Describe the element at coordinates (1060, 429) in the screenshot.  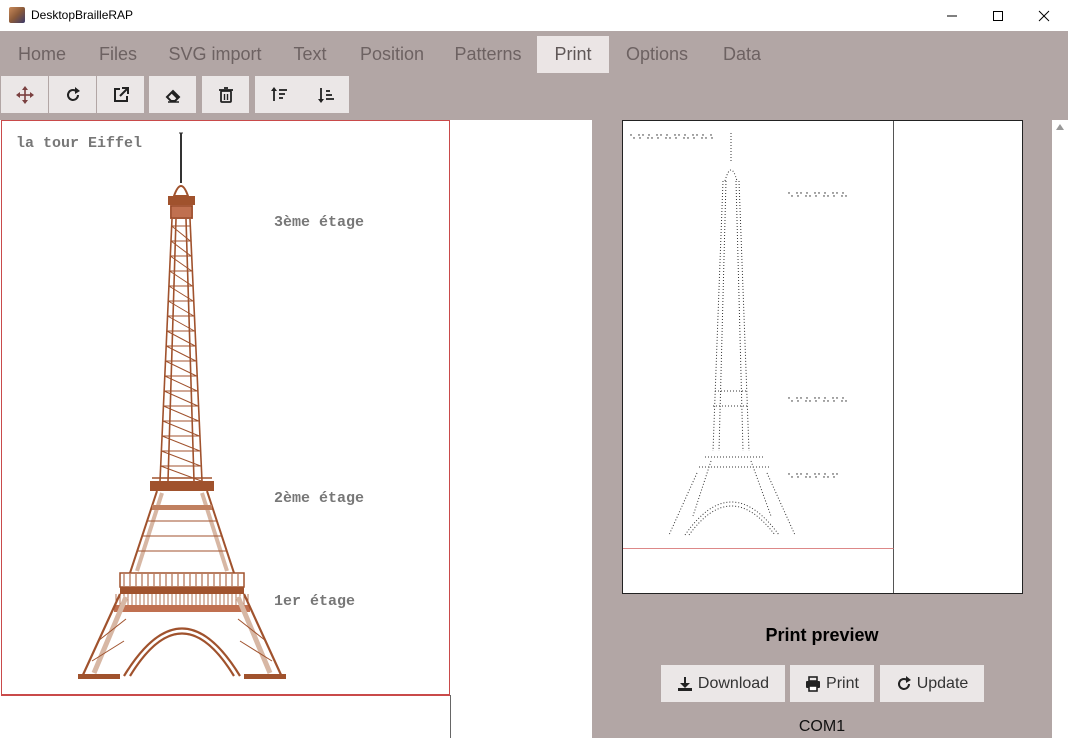
I see `vertical-scrollbar` at that location.